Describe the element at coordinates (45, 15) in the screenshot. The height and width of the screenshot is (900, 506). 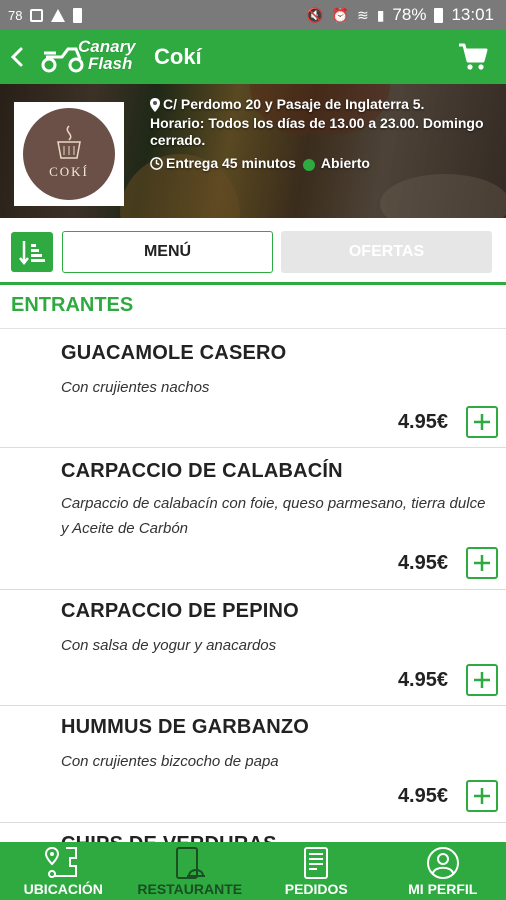
I see `status-left-group: 78` at that location.